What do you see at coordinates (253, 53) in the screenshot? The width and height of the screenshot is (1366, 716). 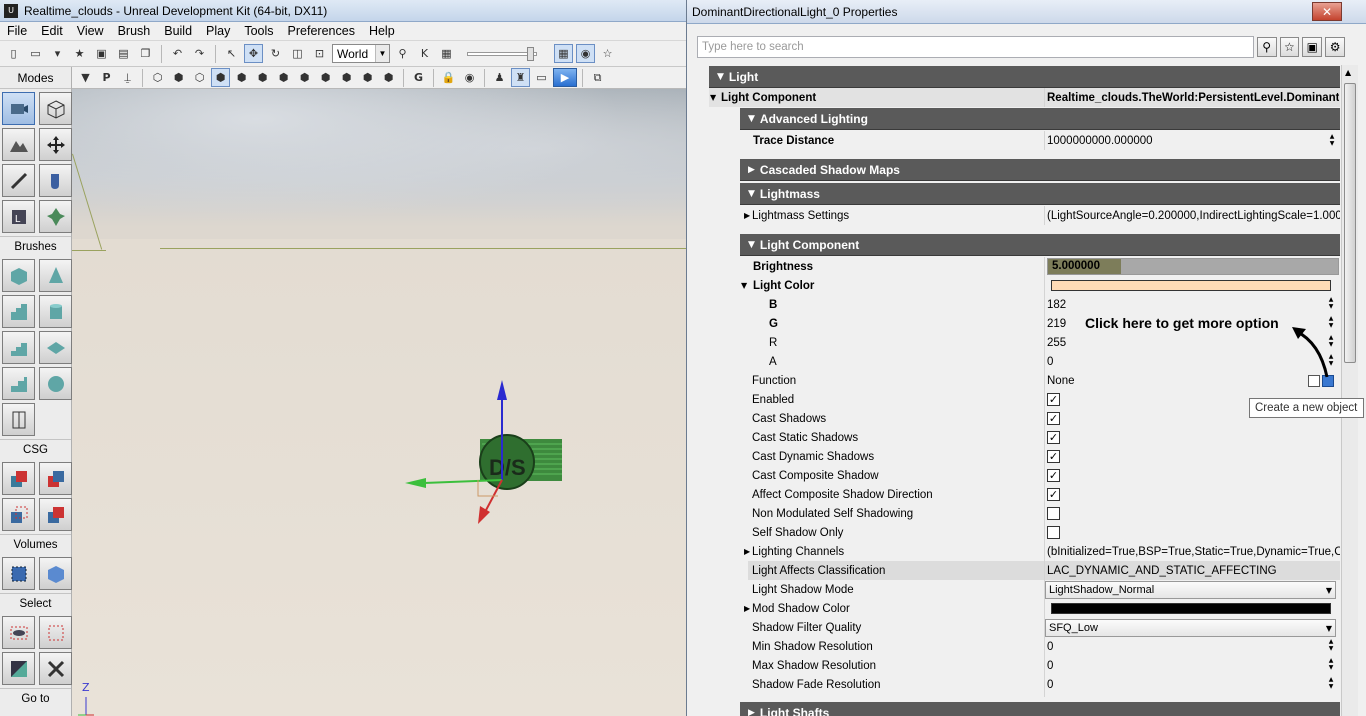 I see `translate-icon: ✥` at bounding box center [253, 53].